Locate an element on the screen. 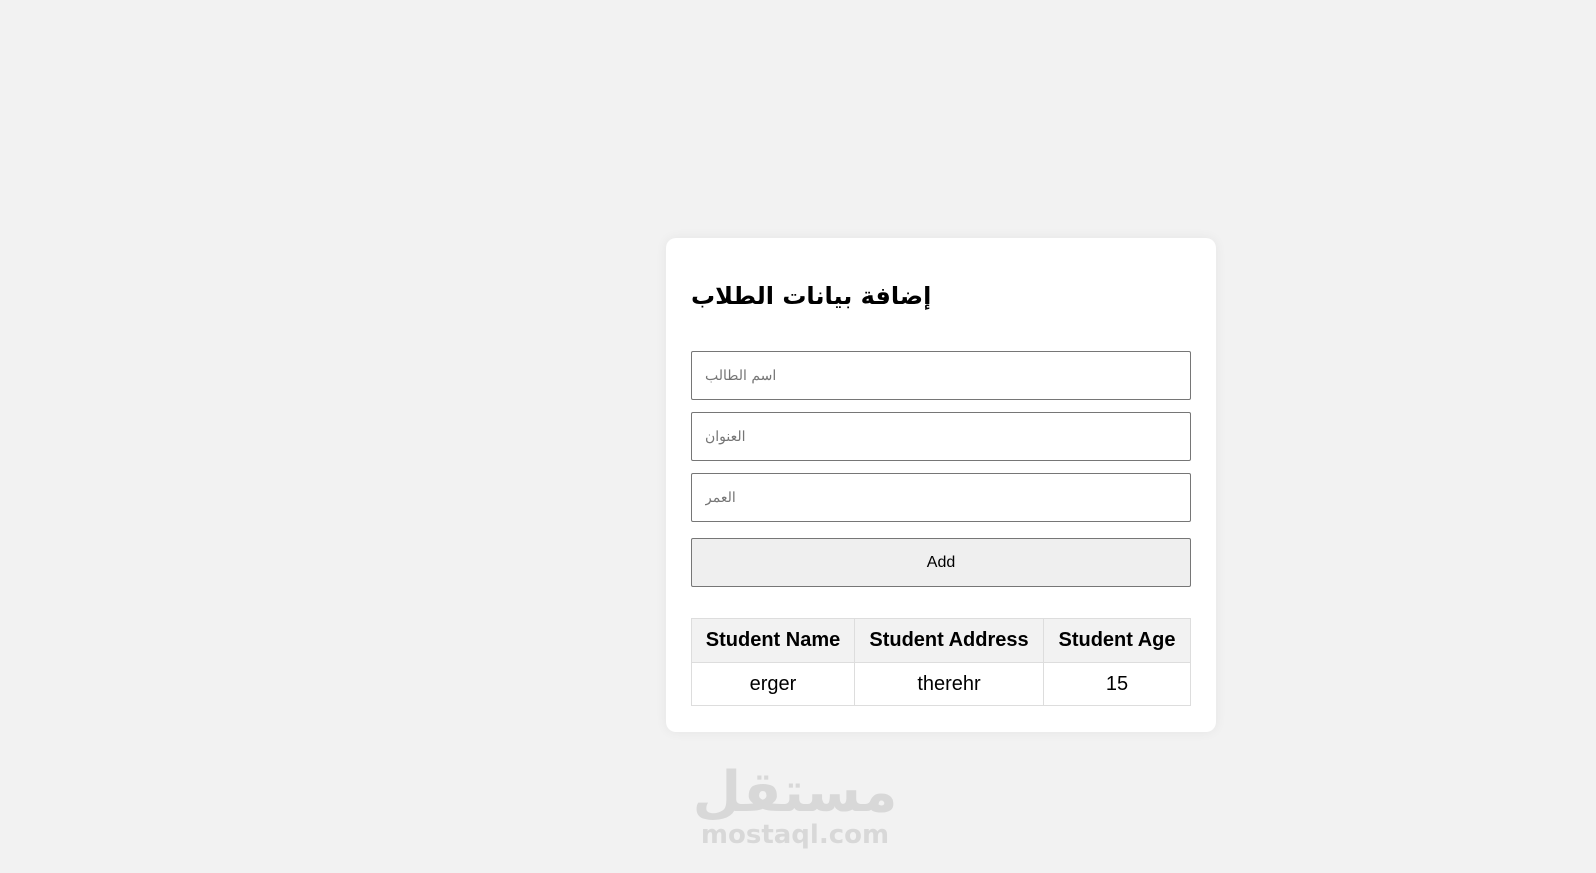 Image resolution: width=1596 pixels, height=873 pixels. student-age-input is located at coordinates (941, 497).